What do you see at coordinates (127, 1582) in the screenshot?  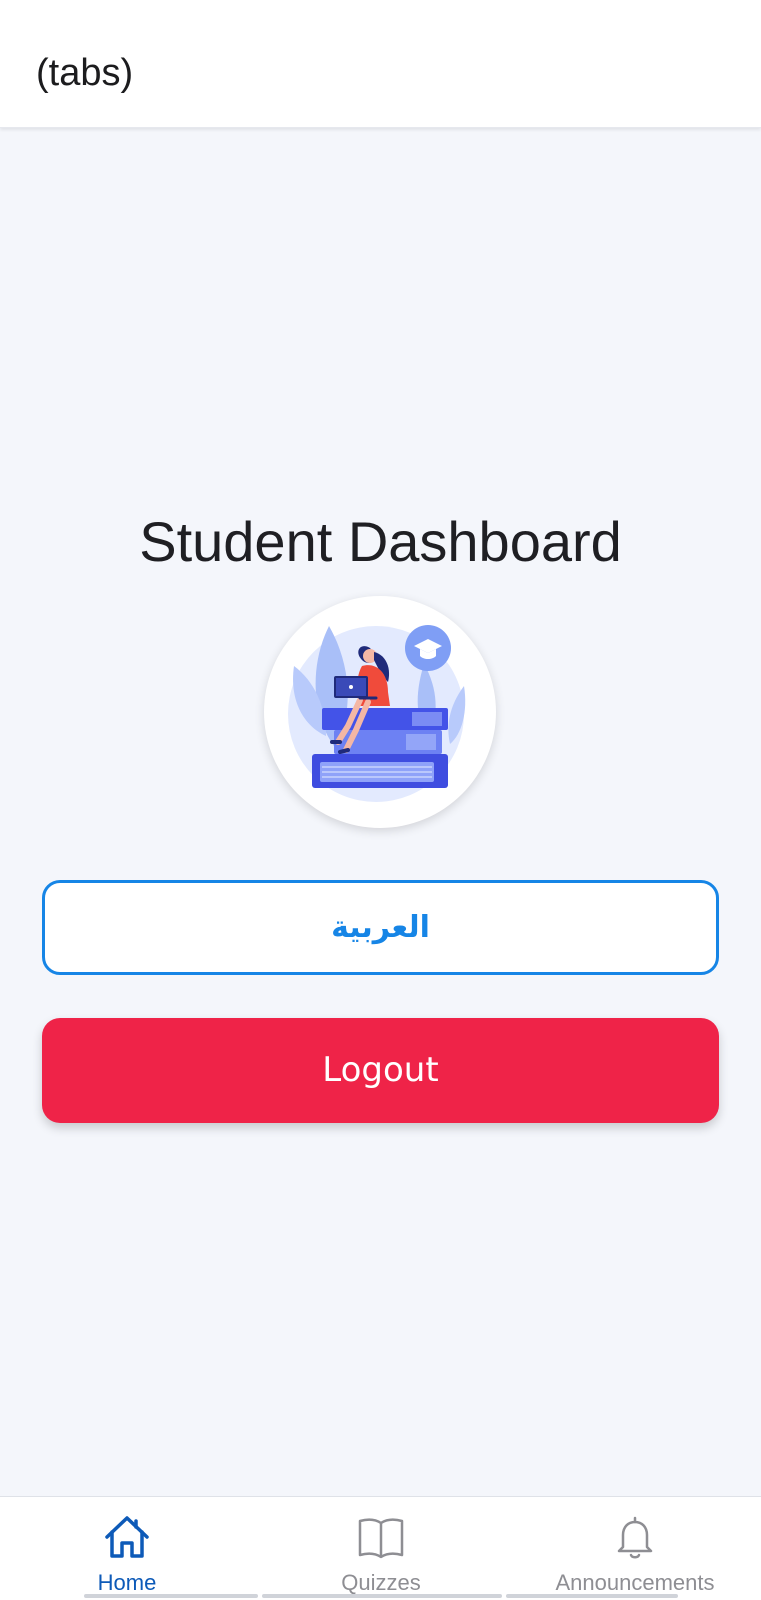 I see `tab-home-label: Home` at bounding box center [127, 1582].